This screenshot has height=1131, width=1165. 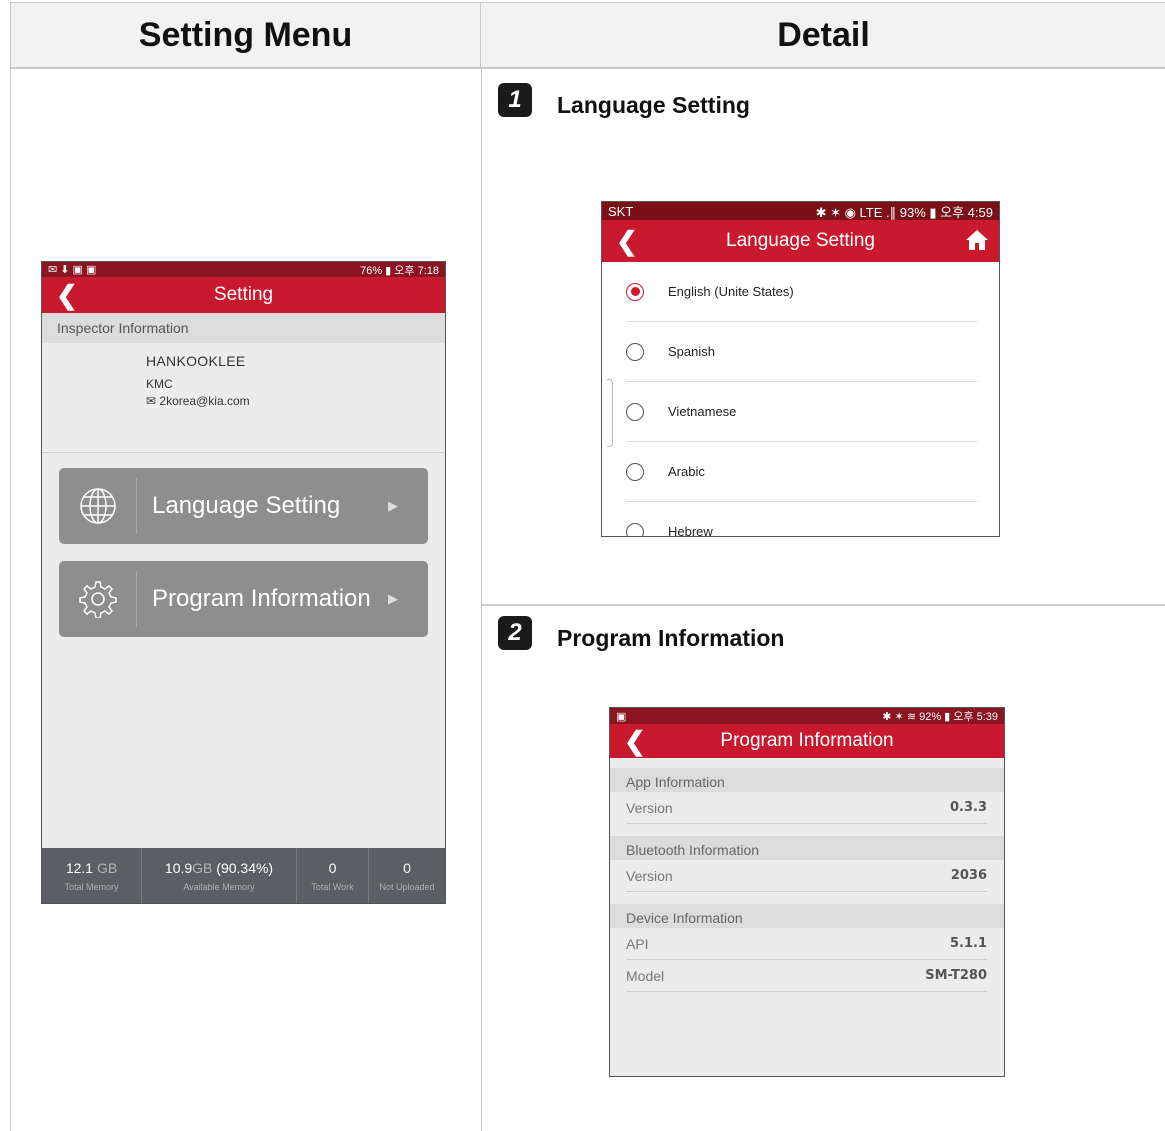 I want to click on language-setting-button: Language Setting ▶, so click(x=243, y=506).